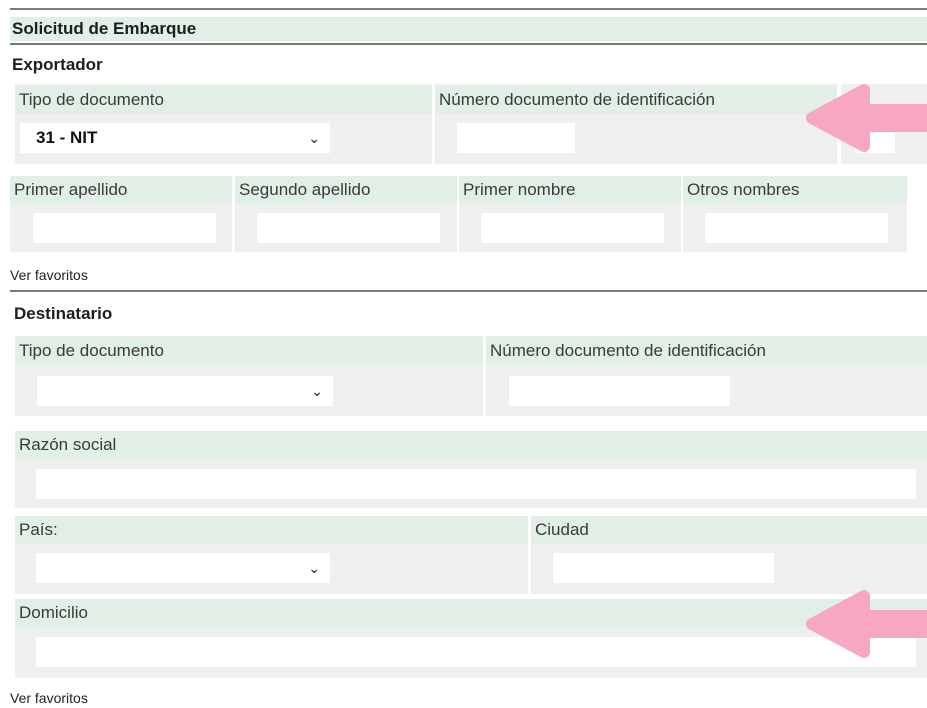 The width and height of the screenshot is (927, 708). I want to click on ciudad-input, so click(663, 568).